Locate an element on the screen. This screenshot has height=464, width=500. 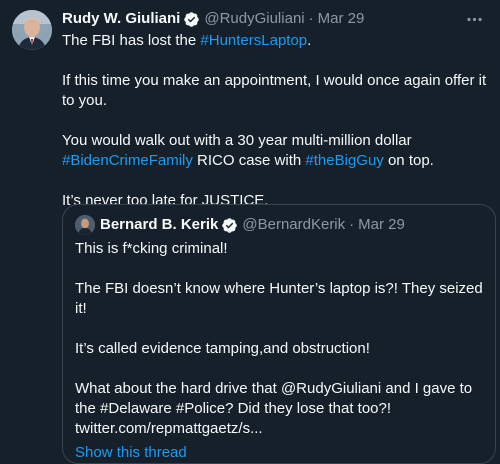
hashtag-link: #theBigGuy is located at coordinates (344, 160).